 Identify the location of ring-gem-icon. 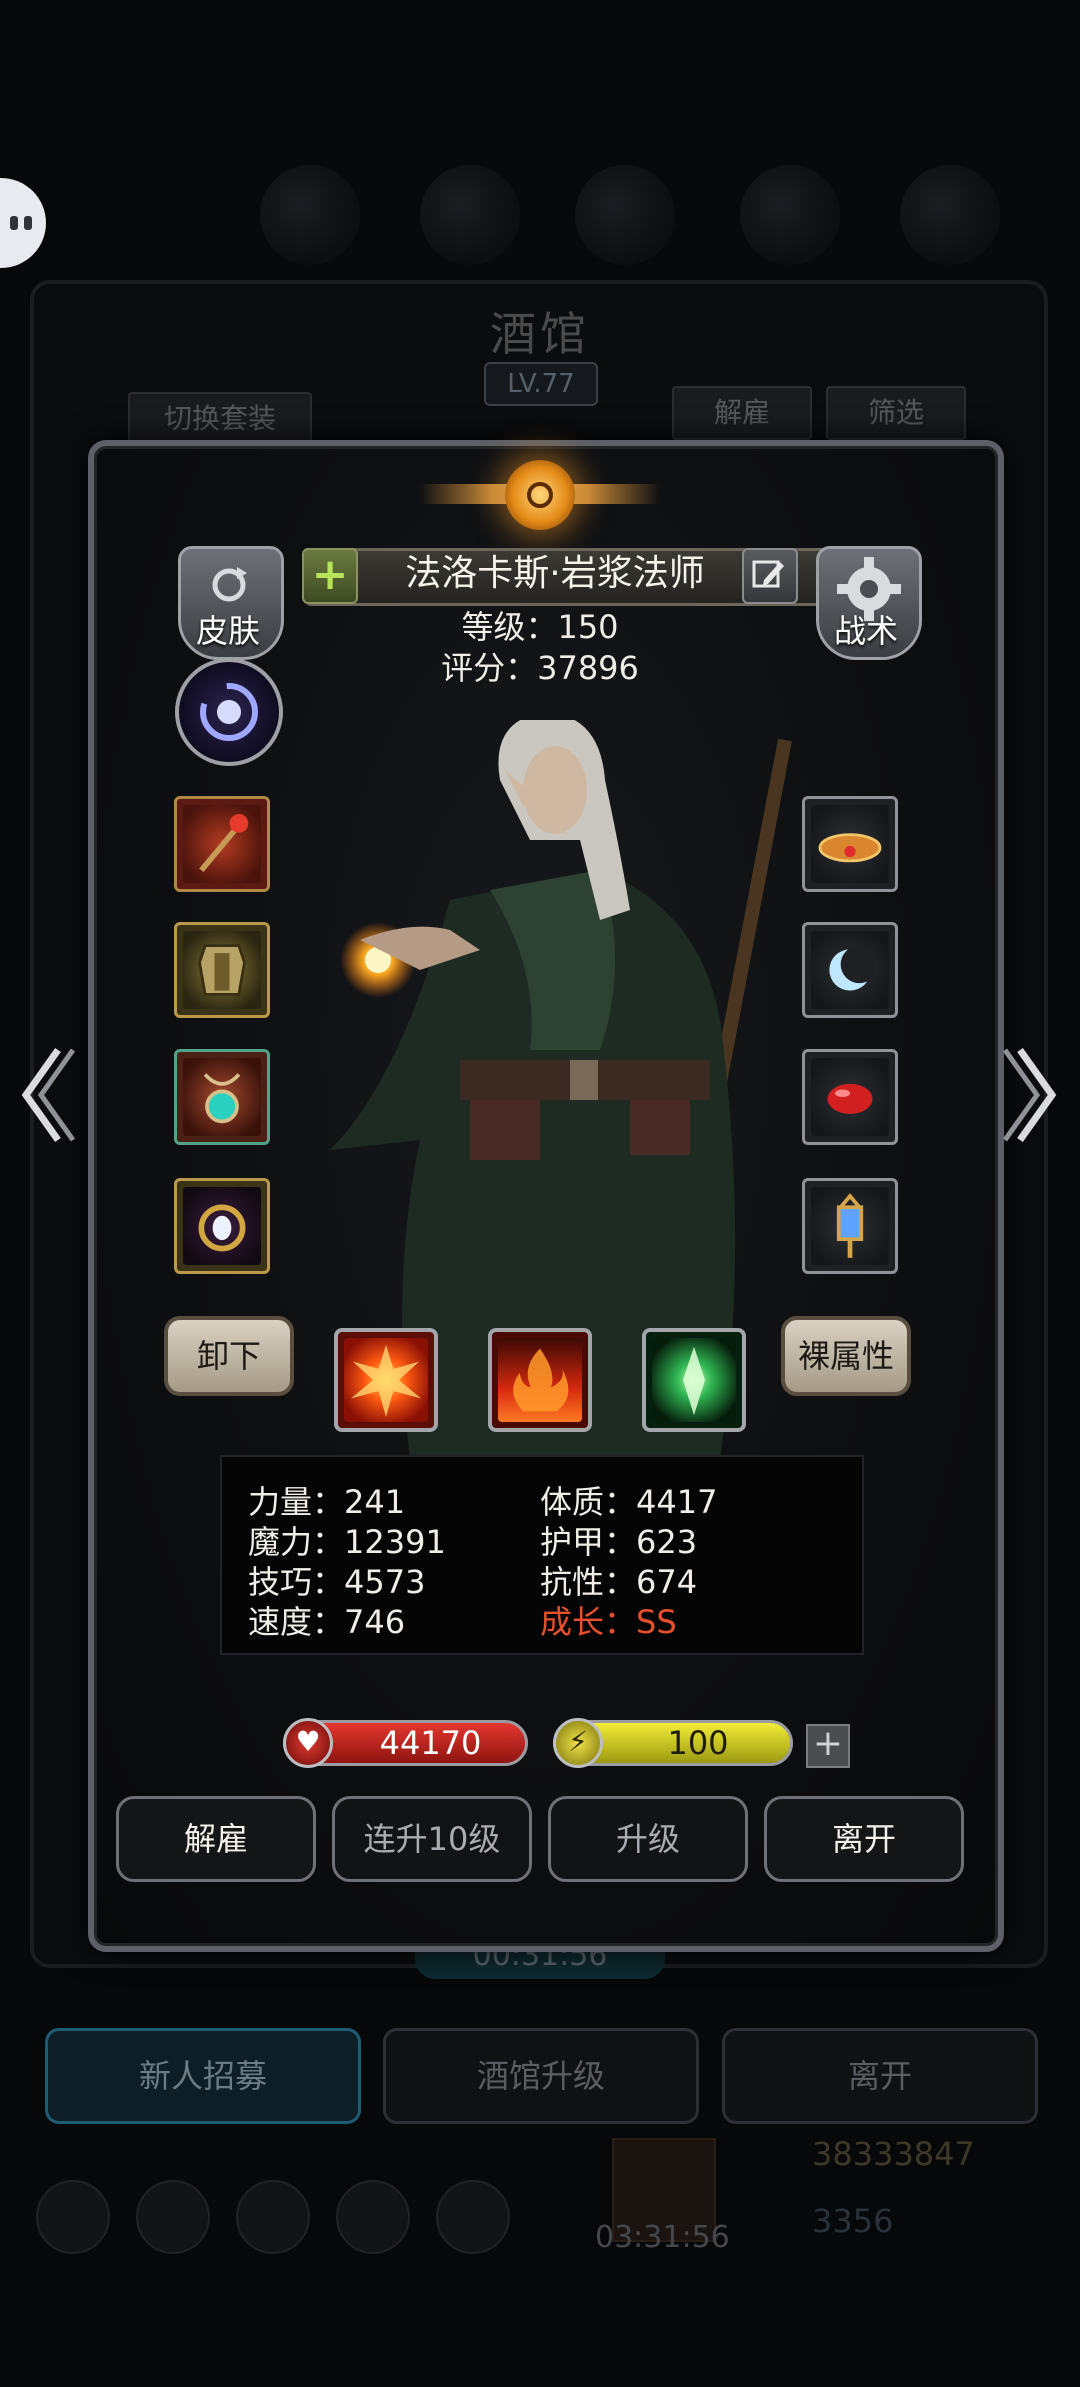
(222, 1228).